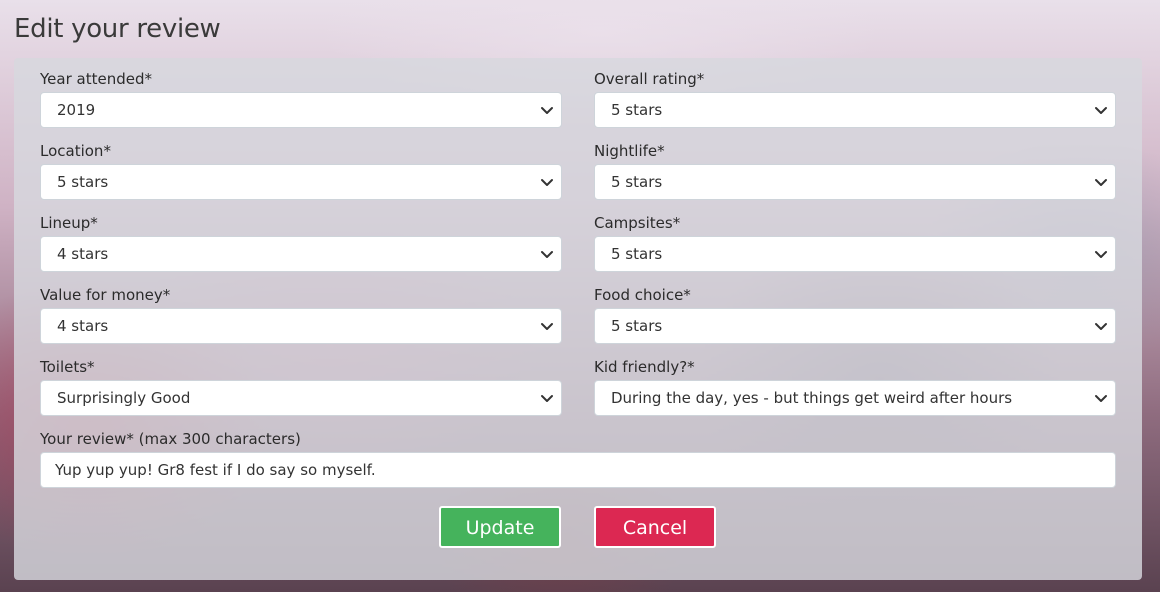 This screenshot has width=1160, height=592. I want to click on location-value: 5 stars, so click(83, 182).